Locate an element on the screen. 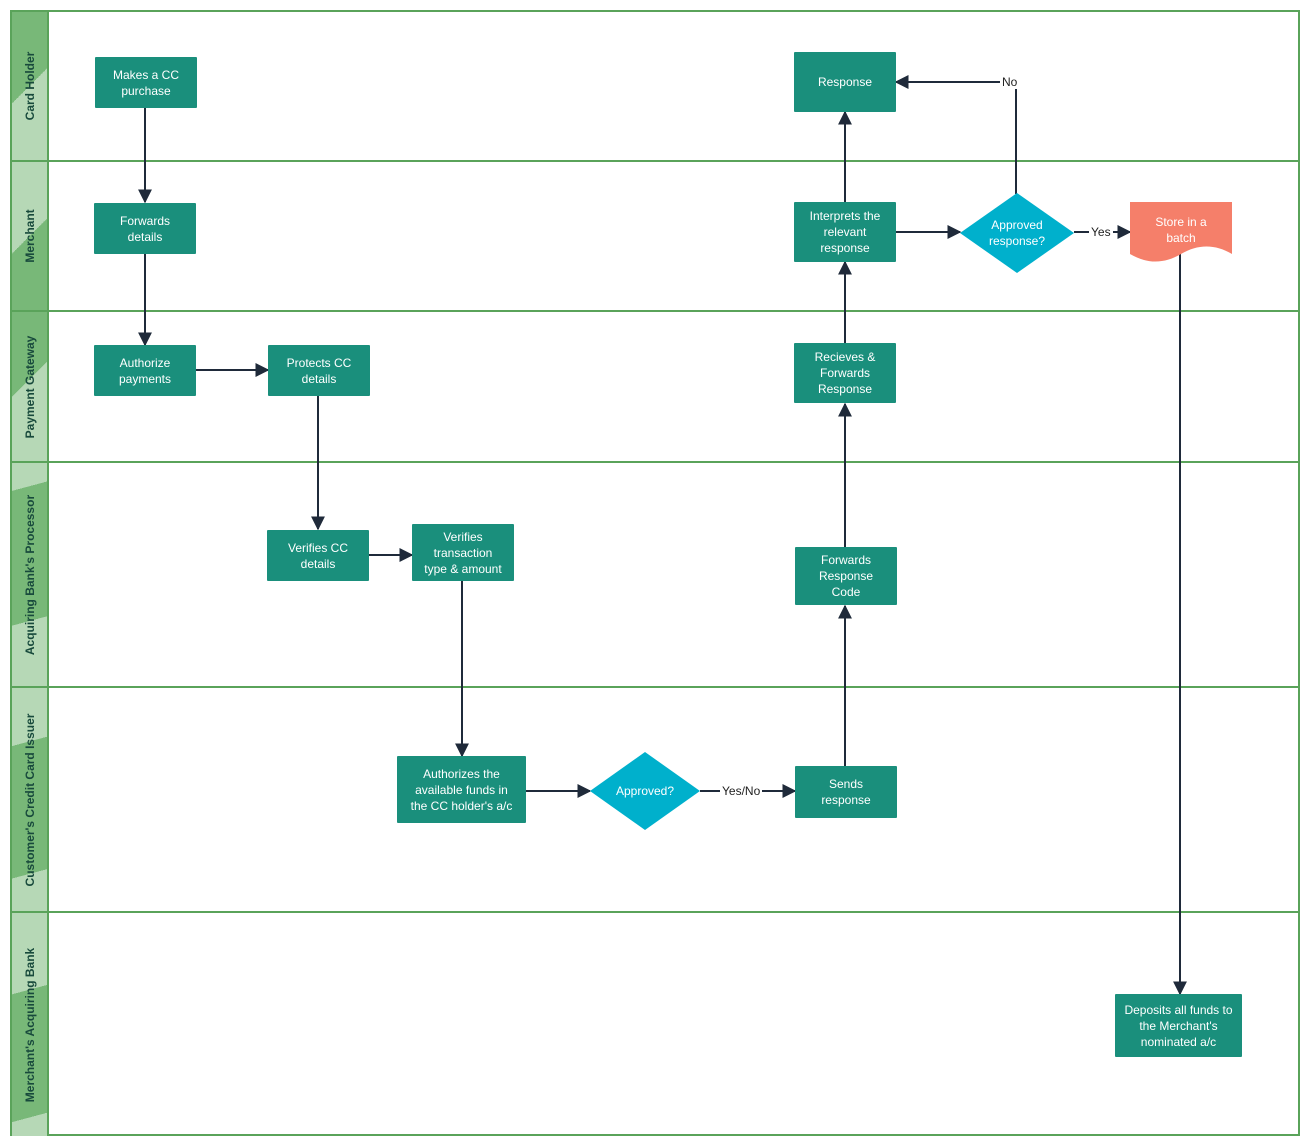 The image size is (1310, 1145). node-forwards-response-code: Forwards Response Code is located at coordinates (846, 576).